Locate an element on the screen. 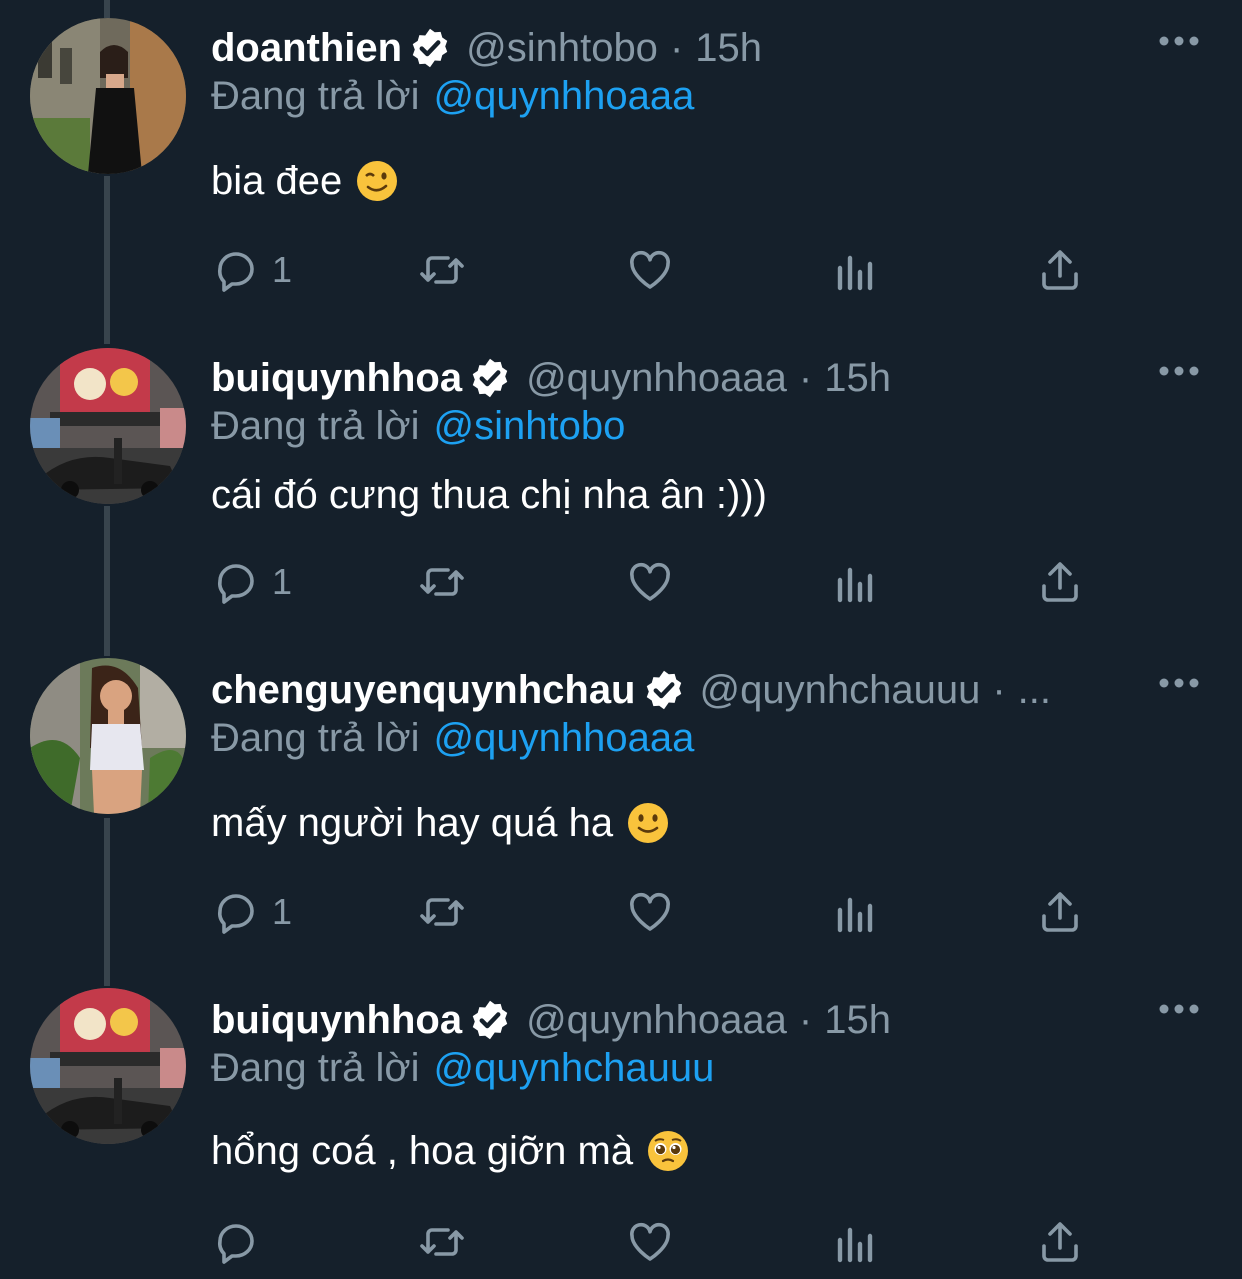 The width and height of the screenshot is (1242, 1279). reply-button is located at coordinates (242, 1242).